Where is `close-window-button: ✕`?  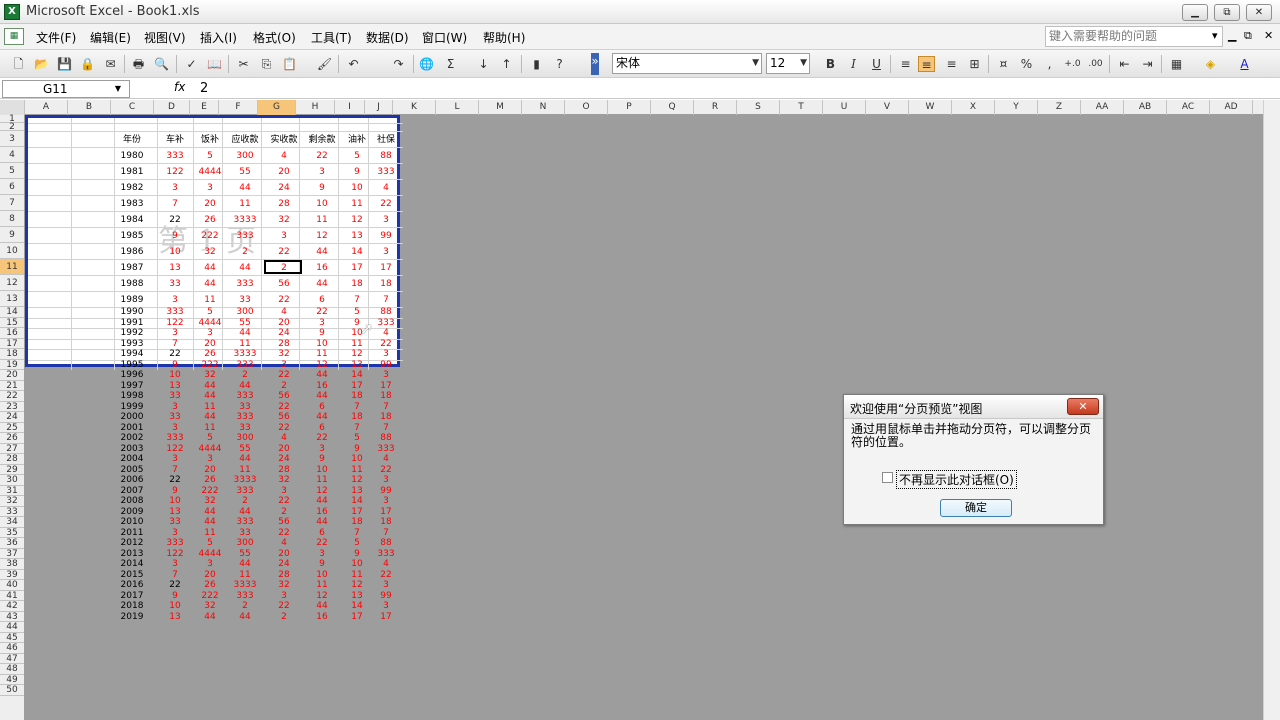 close-window-button: ✕ is located at coordinates (1259, 12).